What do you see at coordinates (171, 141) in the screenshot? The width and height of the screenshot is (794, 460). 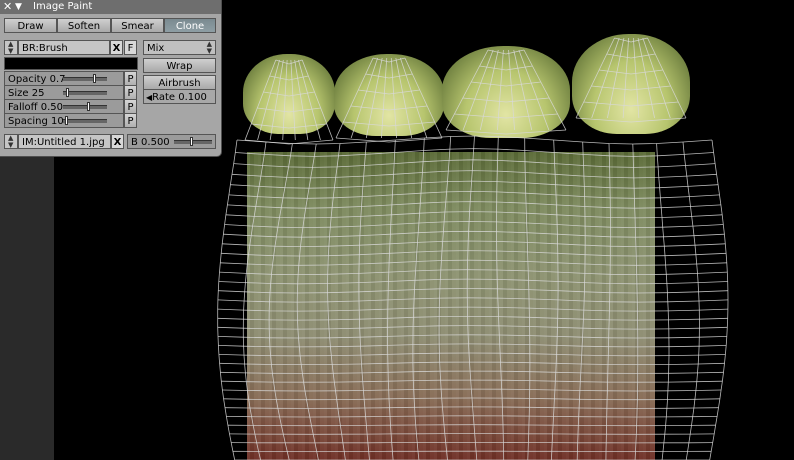 I see `clone-blend-slider: B 0.500` at bounding box center [171, 141].